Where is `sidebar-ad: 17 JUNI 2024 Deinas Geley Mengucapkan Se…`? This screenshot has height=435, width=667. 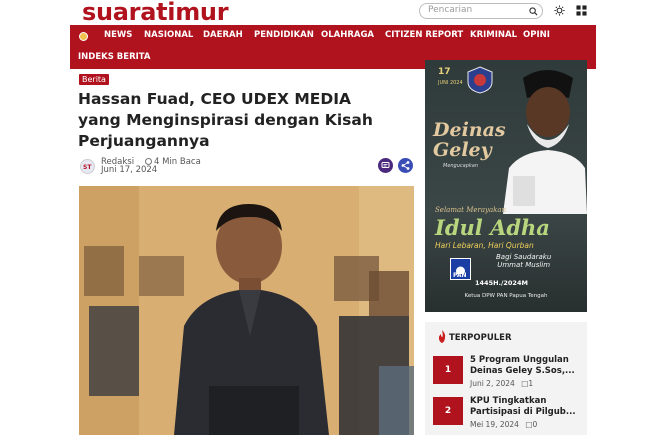 sidebar-ad: 17 JUNI 2024 Deinas Geley Mengucapkan Se… is located at coordinates (506, 186).